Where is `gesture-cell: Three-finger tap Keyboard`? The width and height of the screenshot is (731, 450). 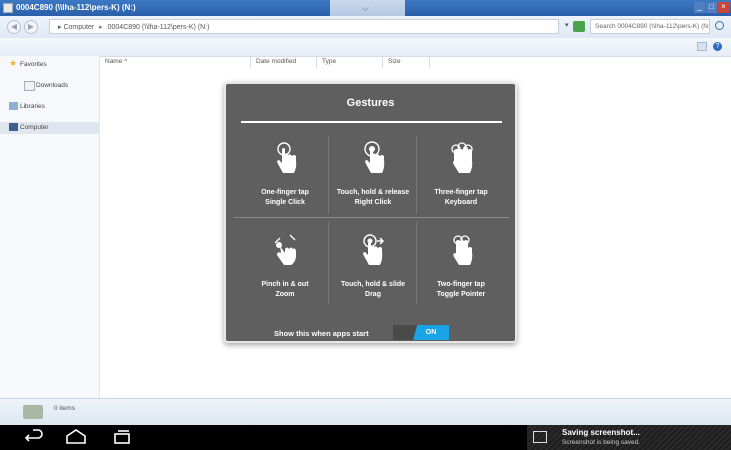
gesture-cell: Three-finger tap Keyboard is located at coordinates (461, 179).